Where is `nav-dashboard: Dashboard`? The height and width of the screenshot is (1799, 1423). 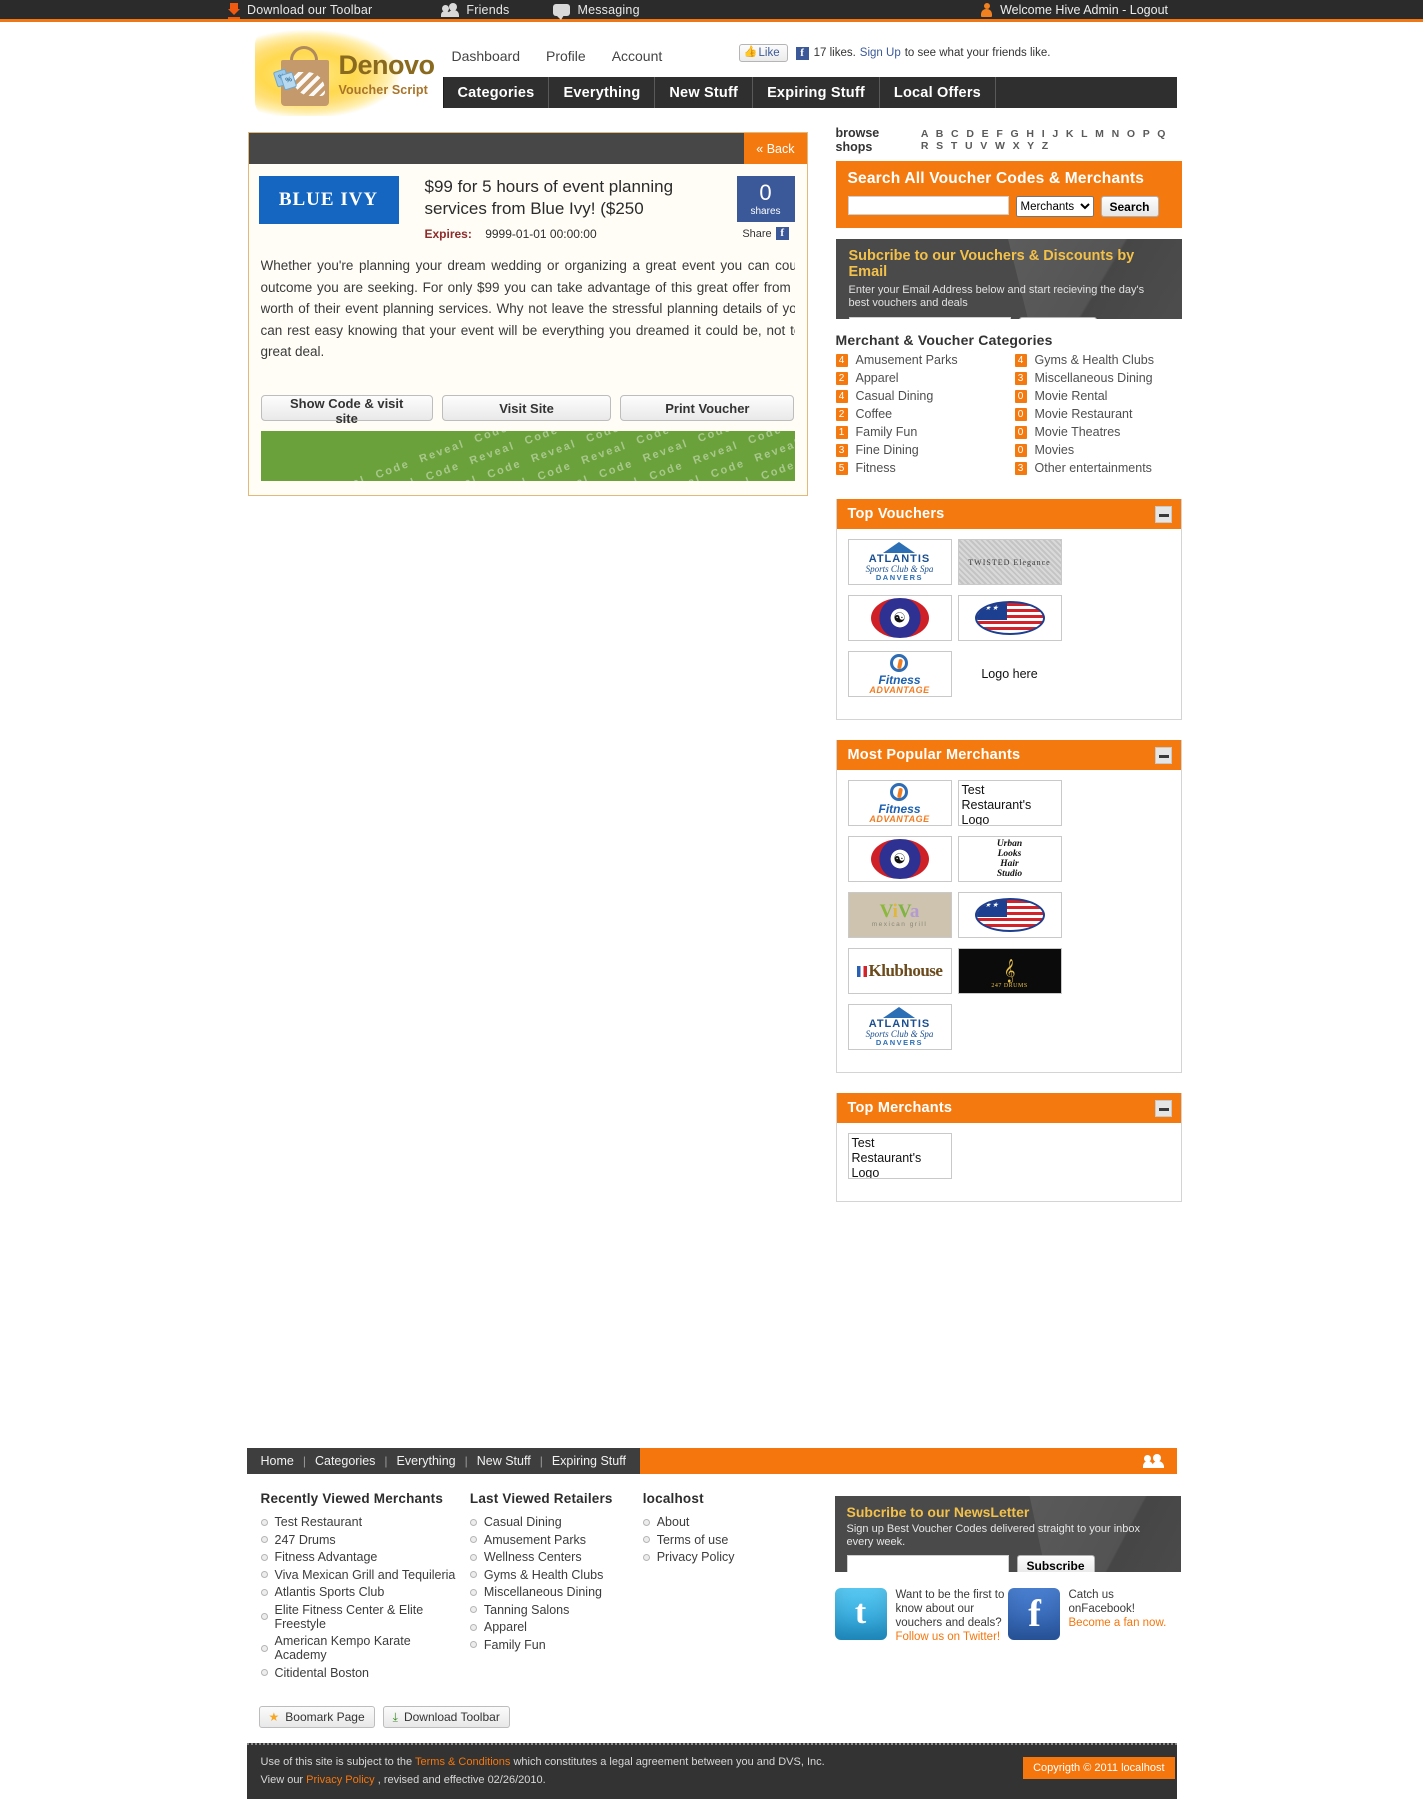
nav-dashboard: Dashboard is located at coordinates (486, 56).